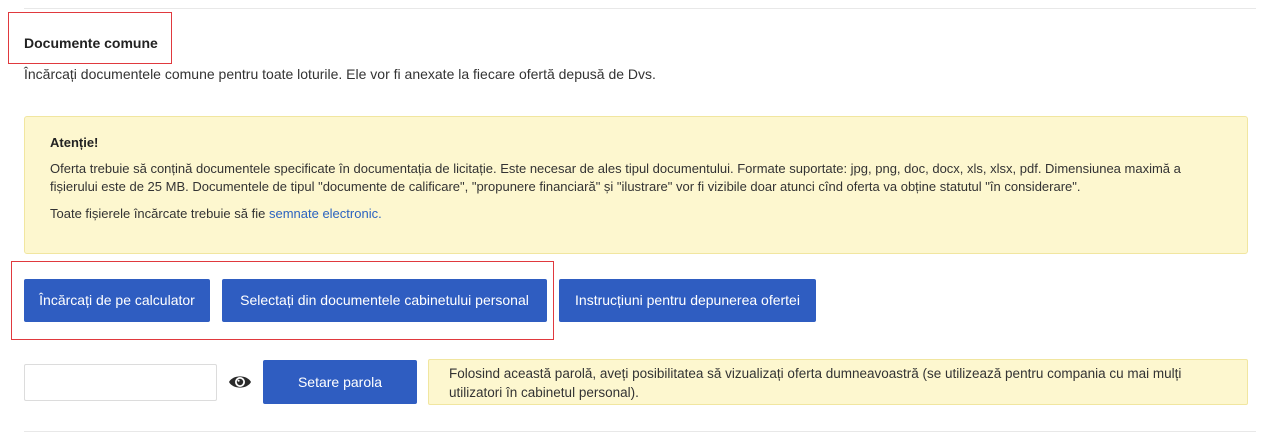 This screenshot has width=1280, height=438. What do you see at coordinates (640, 431) in the screenshot?
I see `bottom-divider` at bounding box center [640, 431].